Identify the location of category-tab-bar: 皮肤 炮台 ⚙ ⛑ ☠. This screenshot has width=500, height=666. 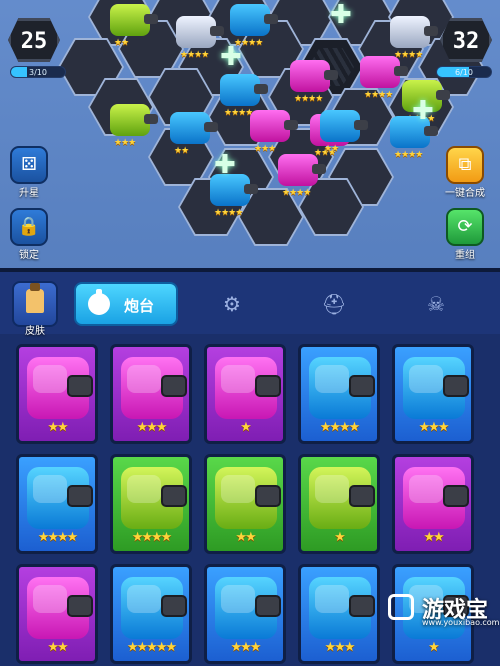
(250, 304).